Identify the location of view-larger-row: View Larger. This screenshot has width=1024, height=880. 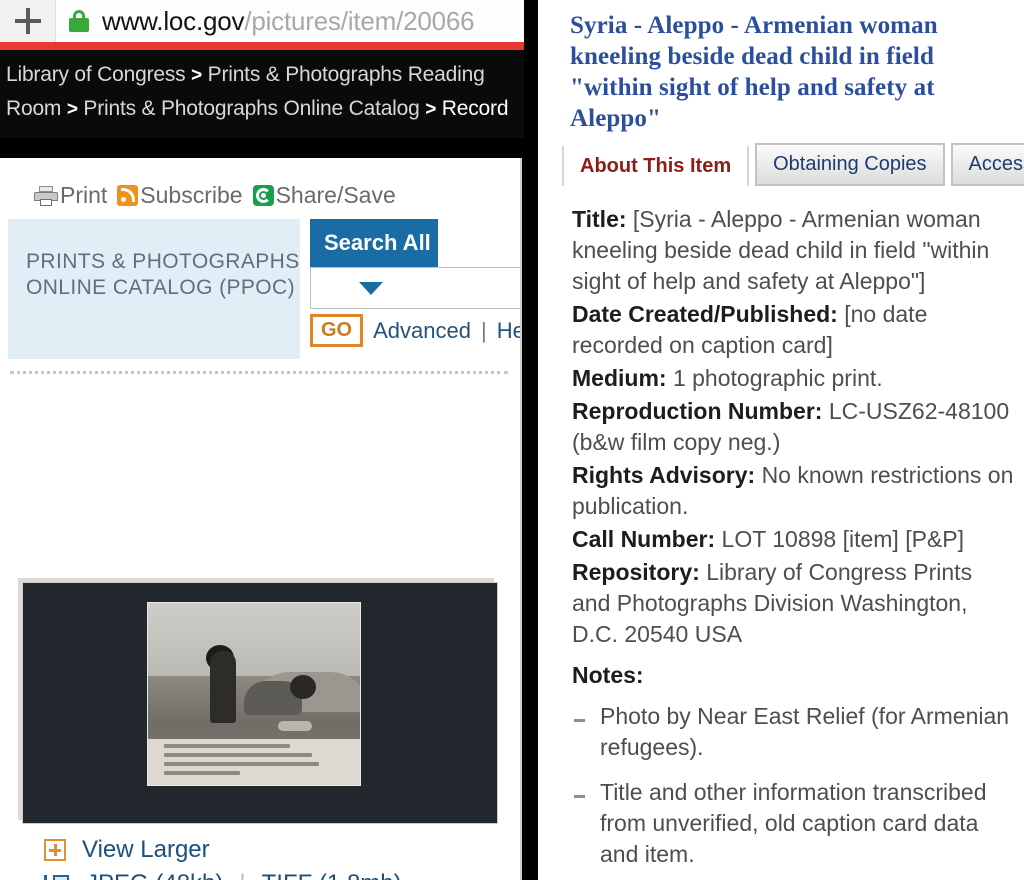
(274, 850).